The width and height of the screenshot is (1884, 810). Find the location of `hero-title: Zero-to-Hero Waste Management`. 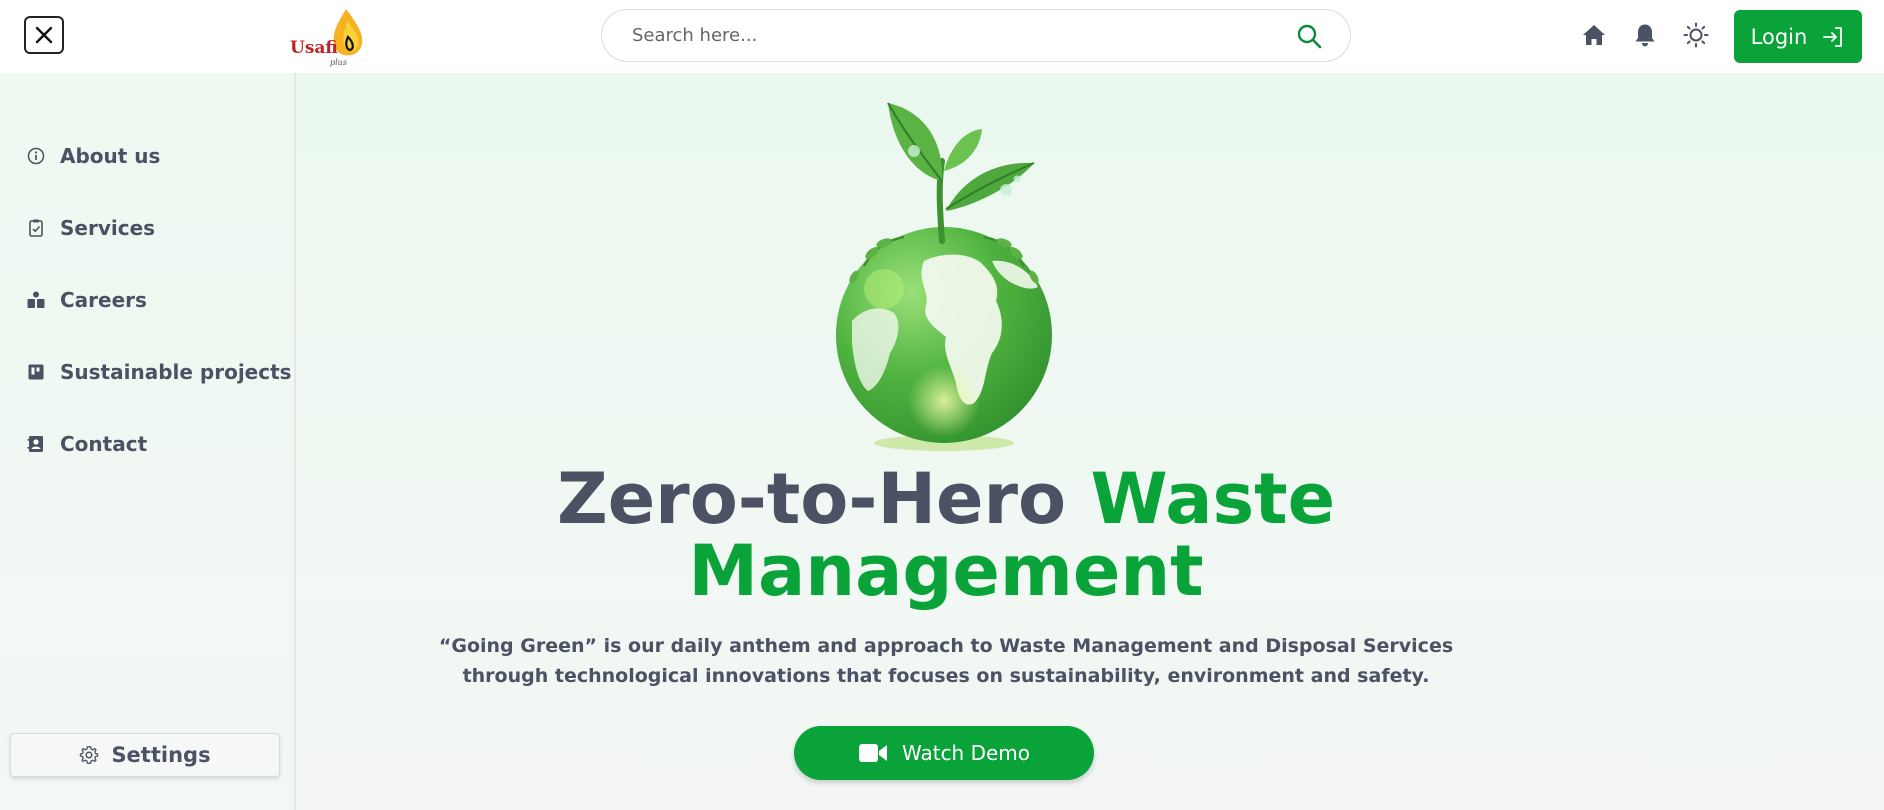

hero-title: Zero-to-Hero Waste Management is located at coordinates (946, 535).